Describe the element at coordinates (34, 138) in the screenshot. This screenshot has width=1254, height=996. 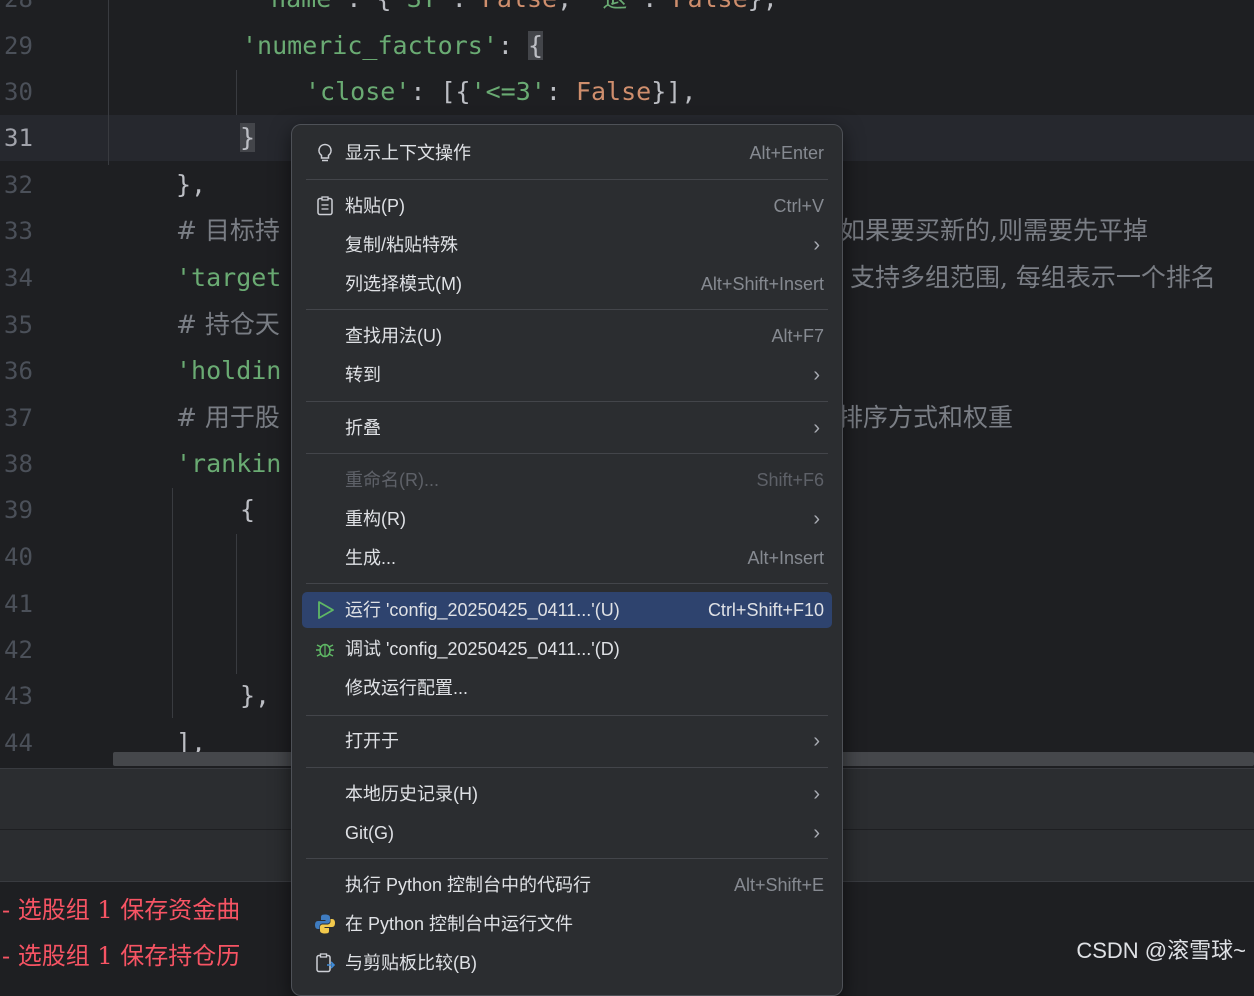
I see `line-number: 31` at that location.